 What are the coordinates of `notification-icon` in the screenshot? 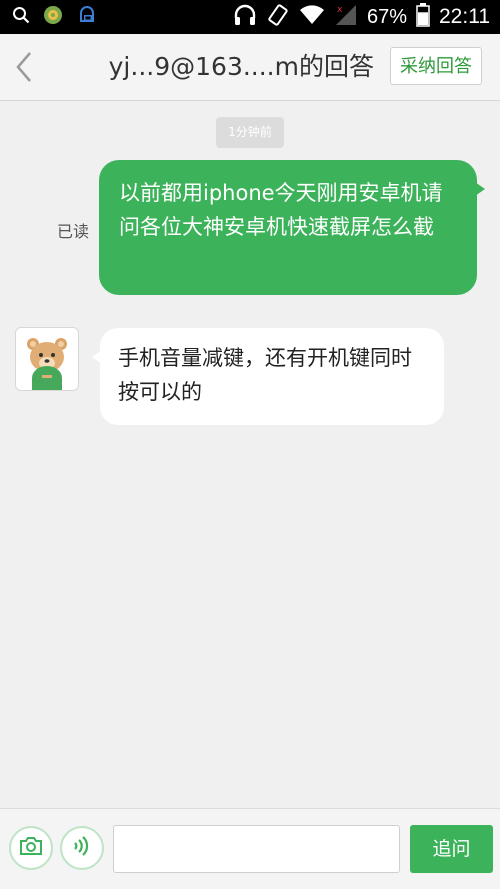 It's located at (87, 17).